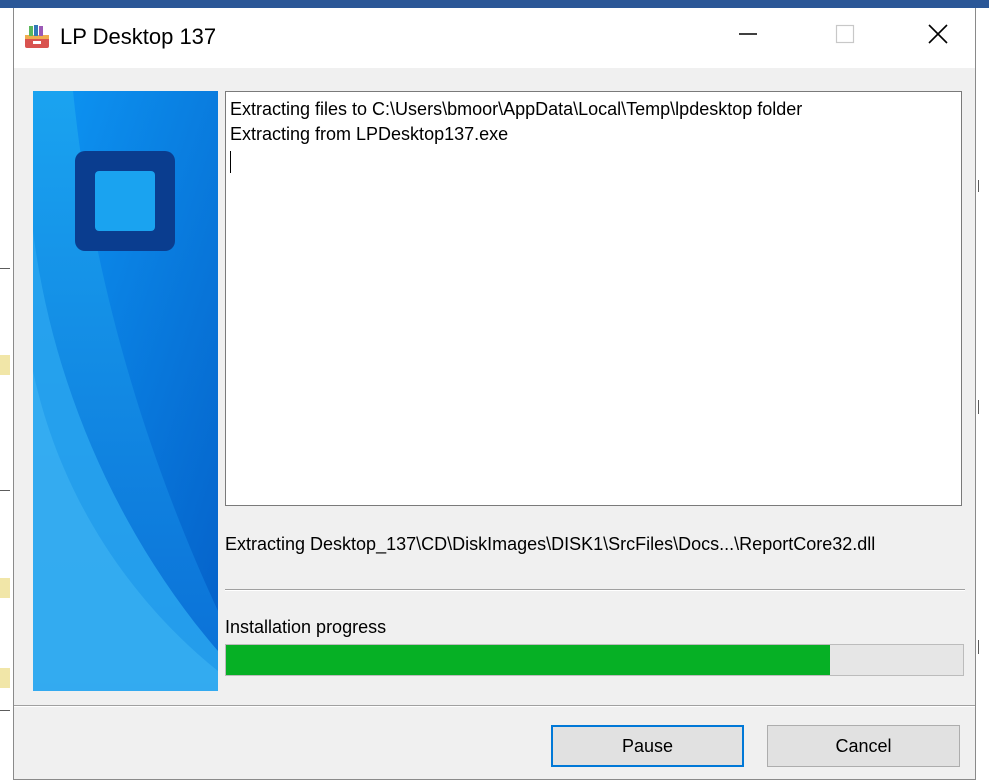 The image size is (989, 780). I want to click on winrar-archive-icon, so click(37, 37).